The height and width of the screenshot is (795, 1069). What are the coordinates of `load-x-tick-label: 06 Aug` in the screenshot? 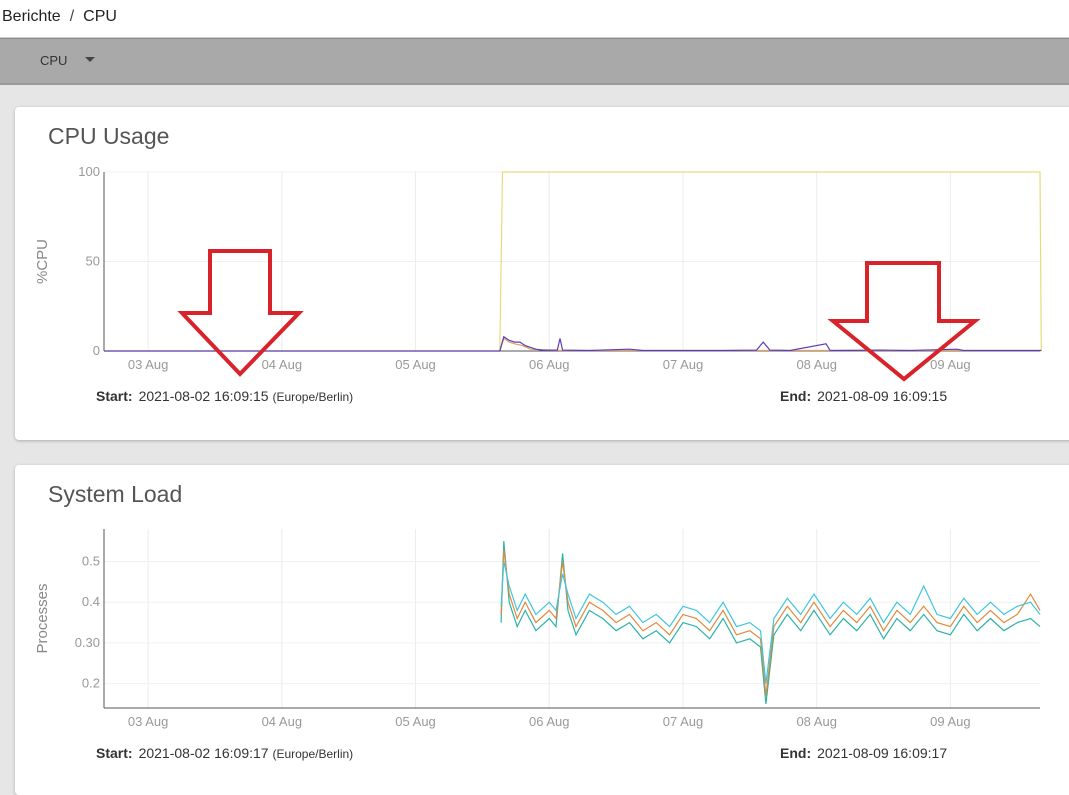 It's located at (549, 721).